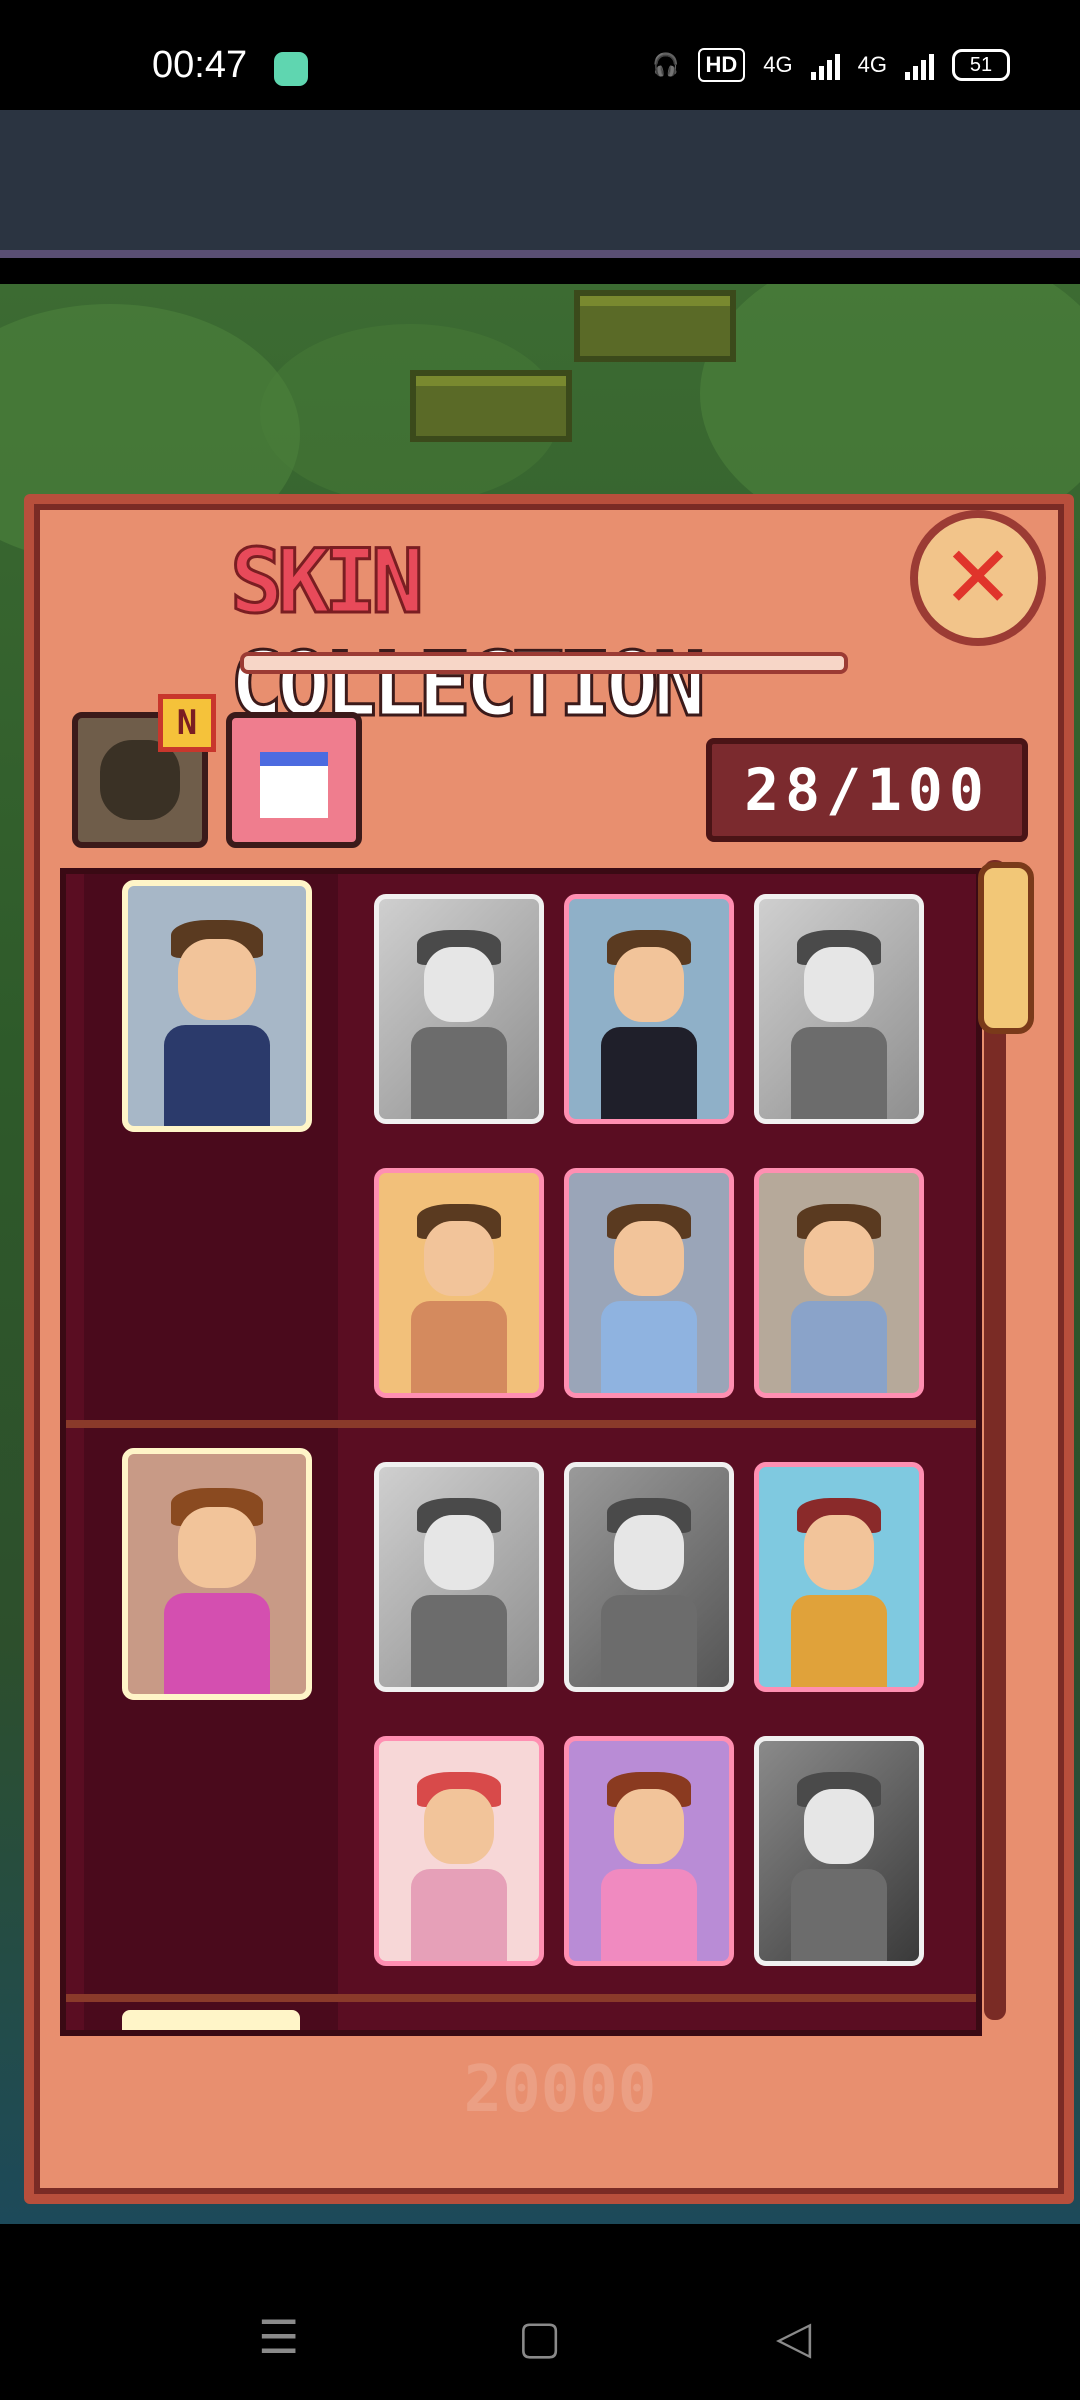 The height and width of the screenshot is (2400, 1080). What do you see at coordinates (544, 663) in the screenshot?
I see `title-underline` at bounding box center [544, 663].